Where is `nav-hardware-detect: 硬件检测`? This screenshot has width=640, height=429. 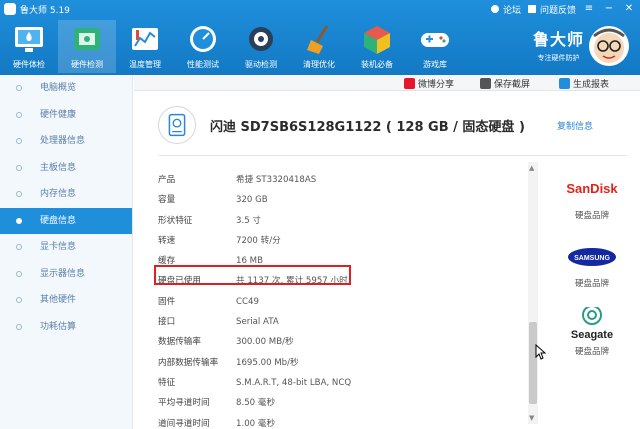 nav-hardware-detect: 硬件检测 is located at coordinates (87, 46).